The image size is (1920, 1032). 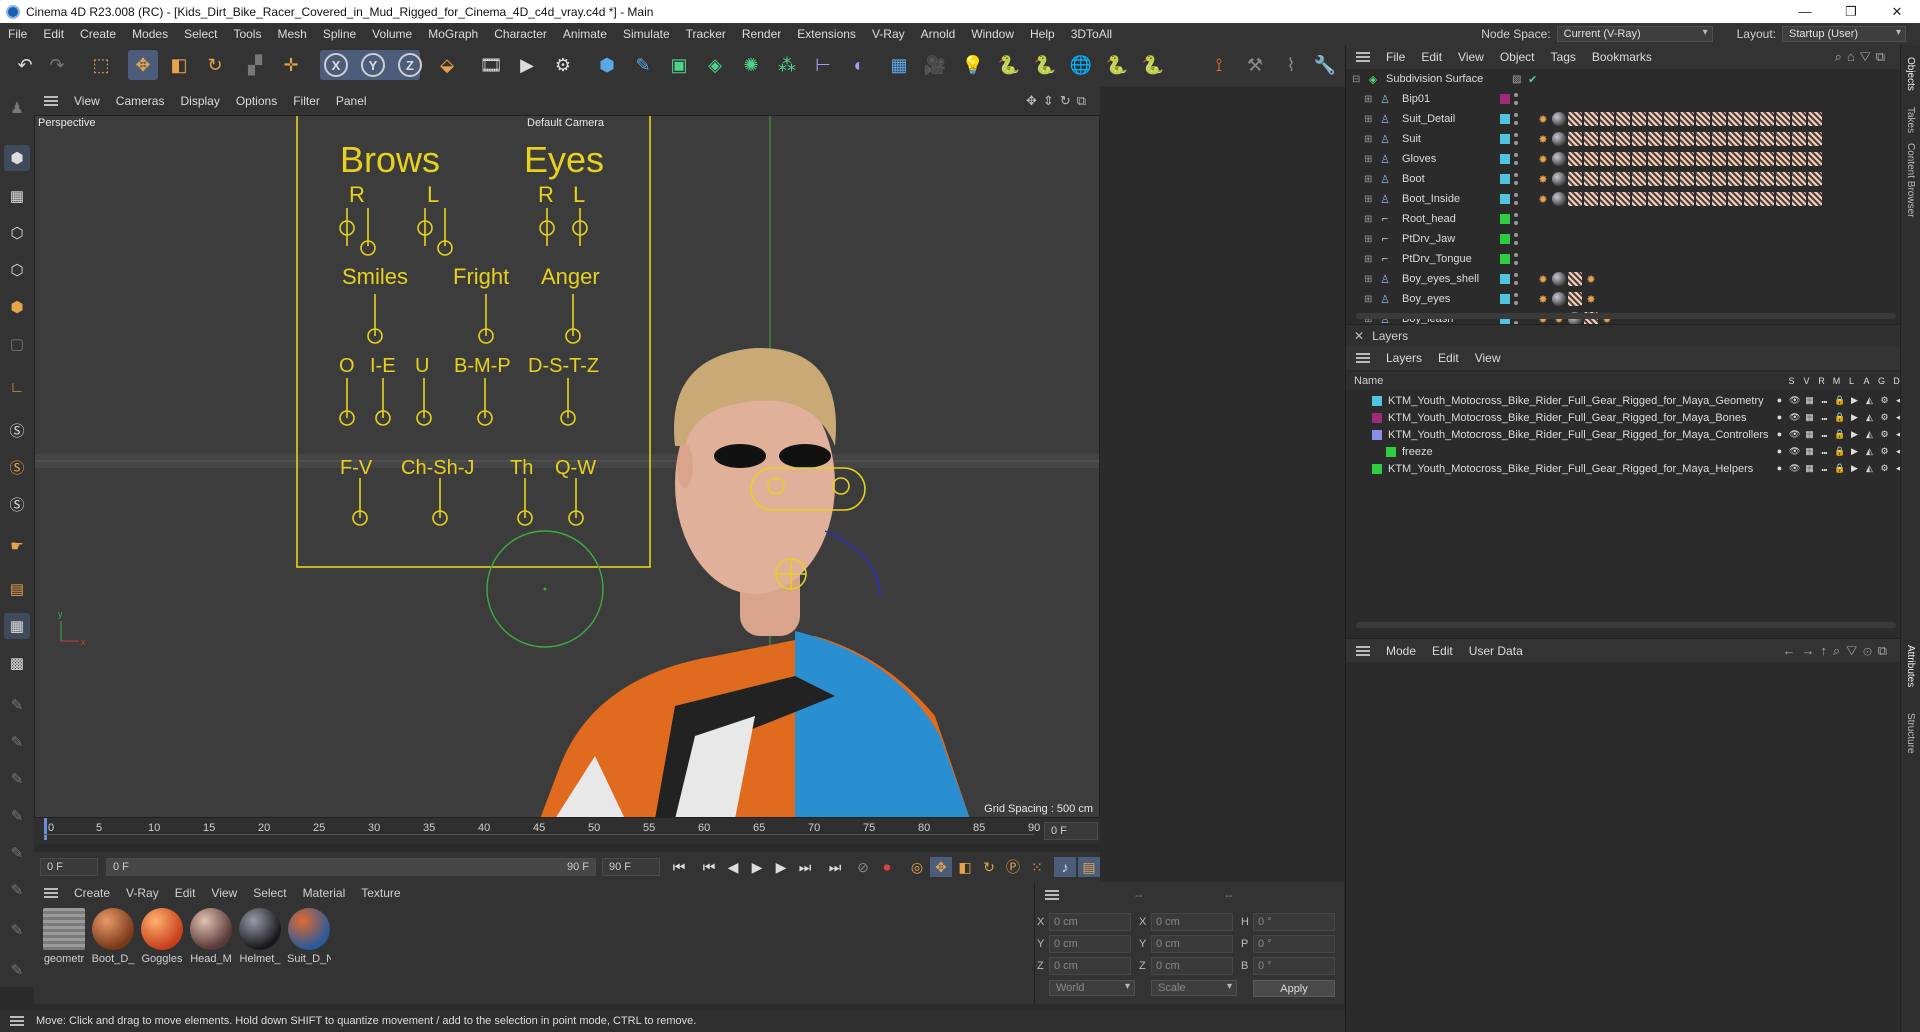 What do you see at coordinates (17, 626) in the screenshot?
I see `grid-icon: ▦` at bounding box center [17, 626].